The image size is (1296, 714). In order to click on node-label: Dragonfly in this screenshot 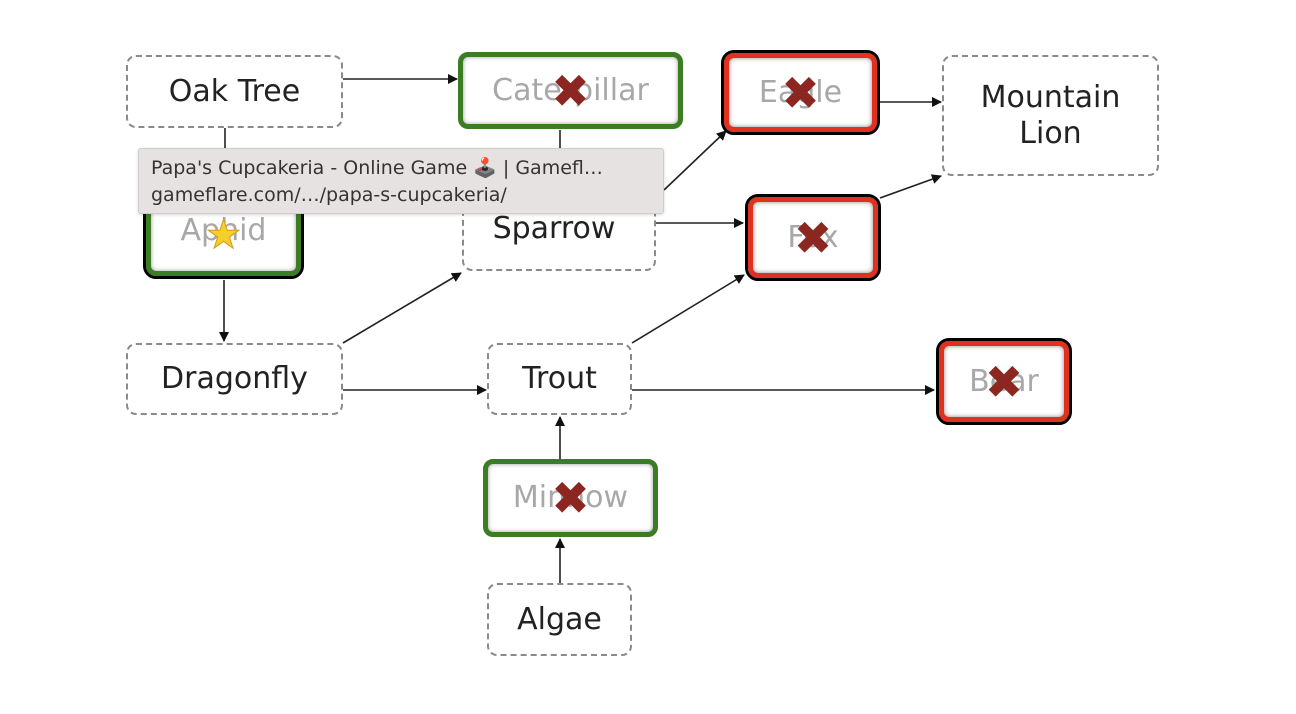, I will do `click(234, 378)`.